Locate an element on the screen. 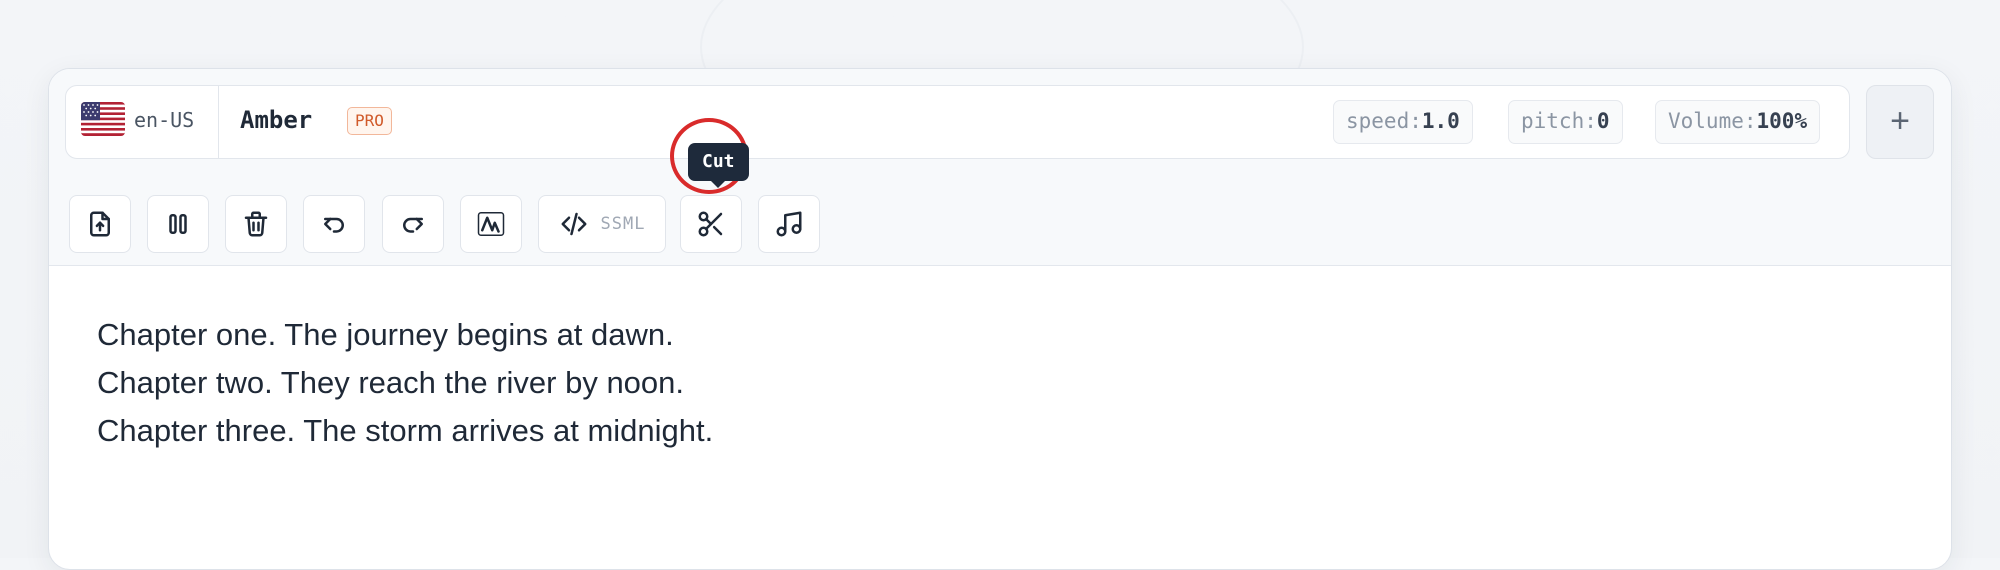 The width and height of the screenshot is (2000, 570). trash-icon is located at coordinates (256, 224).